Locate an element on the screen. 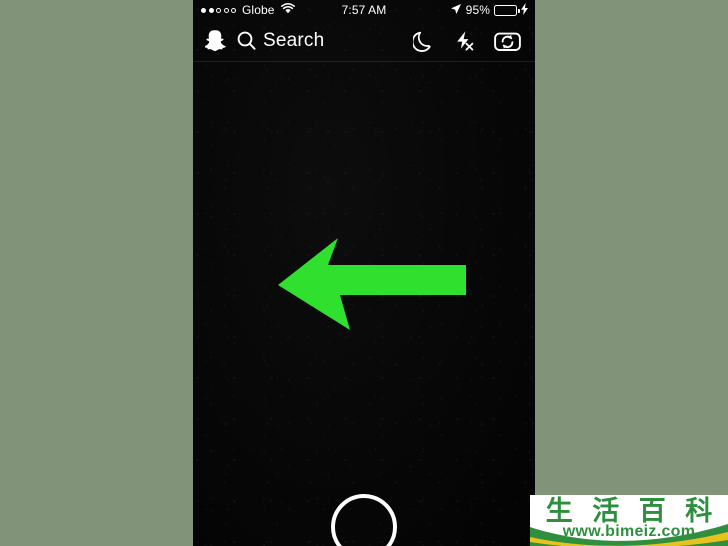 The image size is (728, 546). status-bar: Globe 7:57 AM 95% is located at coordinates (364, 10).